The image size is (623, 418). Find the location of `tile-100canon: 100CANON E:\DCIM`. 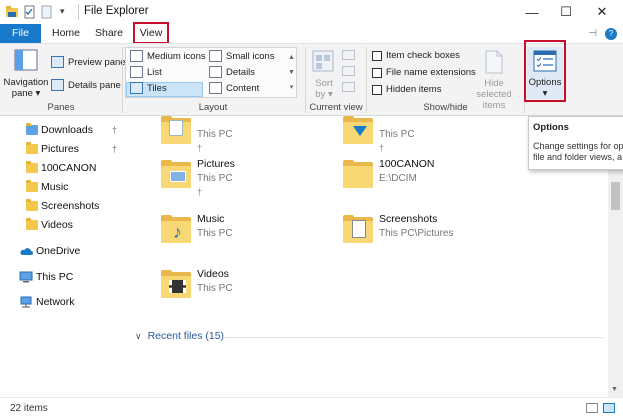

tile-100canon: 100CANON E:\DCIM is located at coordinates (419, 179).